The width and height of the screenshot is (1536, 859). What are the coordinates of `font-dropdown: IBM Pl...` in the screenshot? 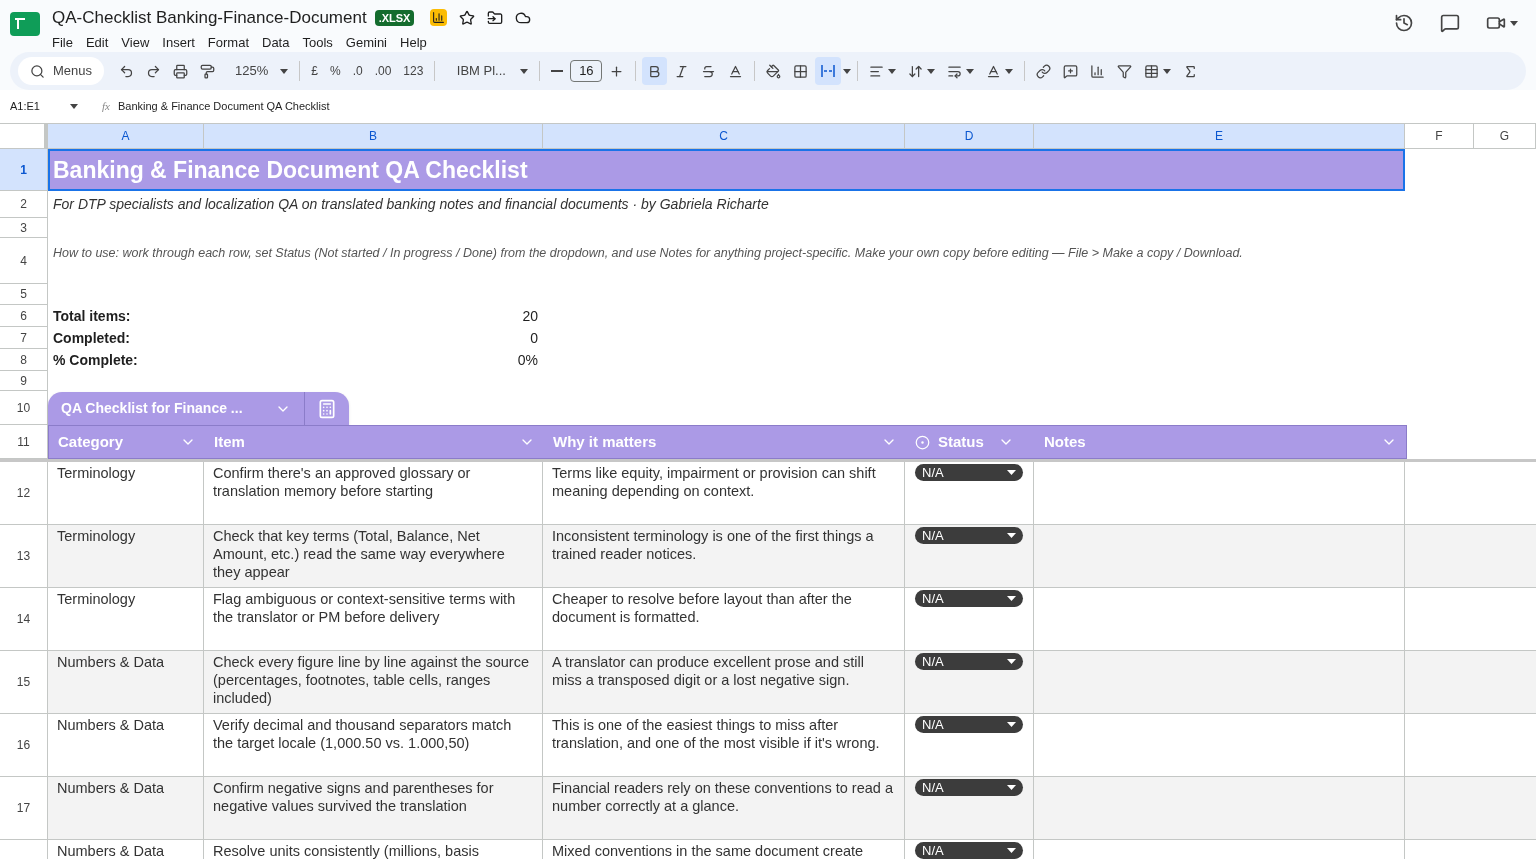 It's located at (487, 71).